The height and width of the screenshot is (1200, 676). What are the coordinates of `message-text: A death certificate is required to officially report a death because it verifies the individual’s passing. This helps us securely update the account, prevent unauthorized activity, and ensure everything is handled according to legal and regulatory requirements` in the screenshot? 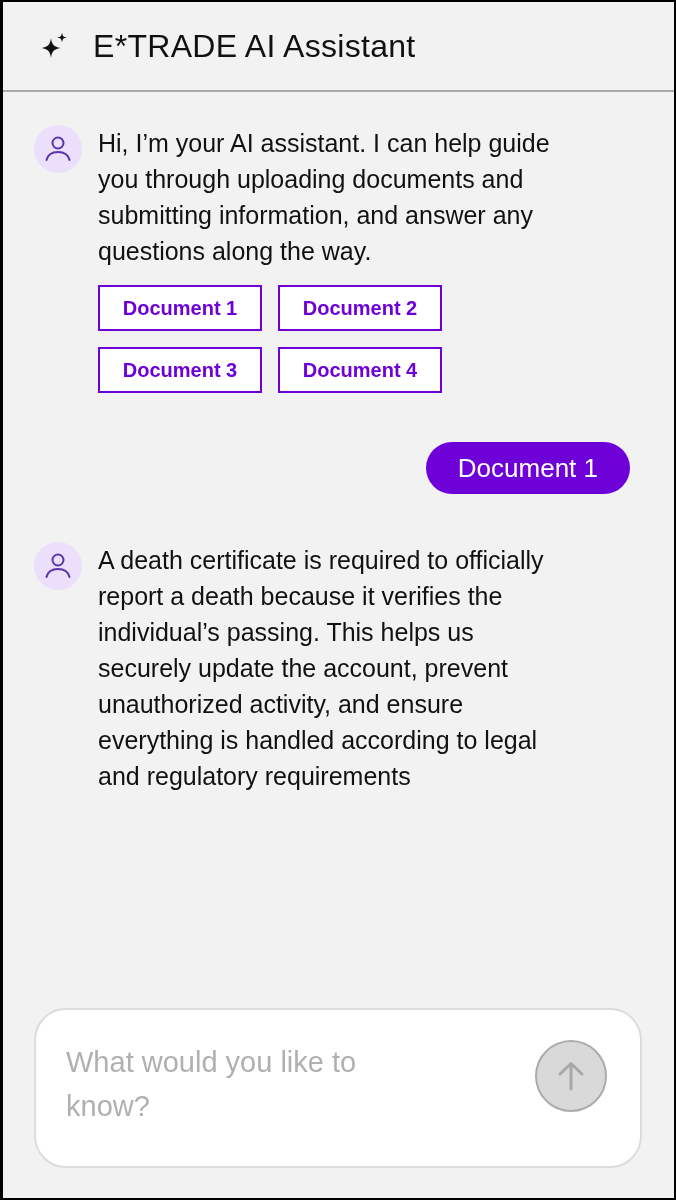 It's located at (321, 668).